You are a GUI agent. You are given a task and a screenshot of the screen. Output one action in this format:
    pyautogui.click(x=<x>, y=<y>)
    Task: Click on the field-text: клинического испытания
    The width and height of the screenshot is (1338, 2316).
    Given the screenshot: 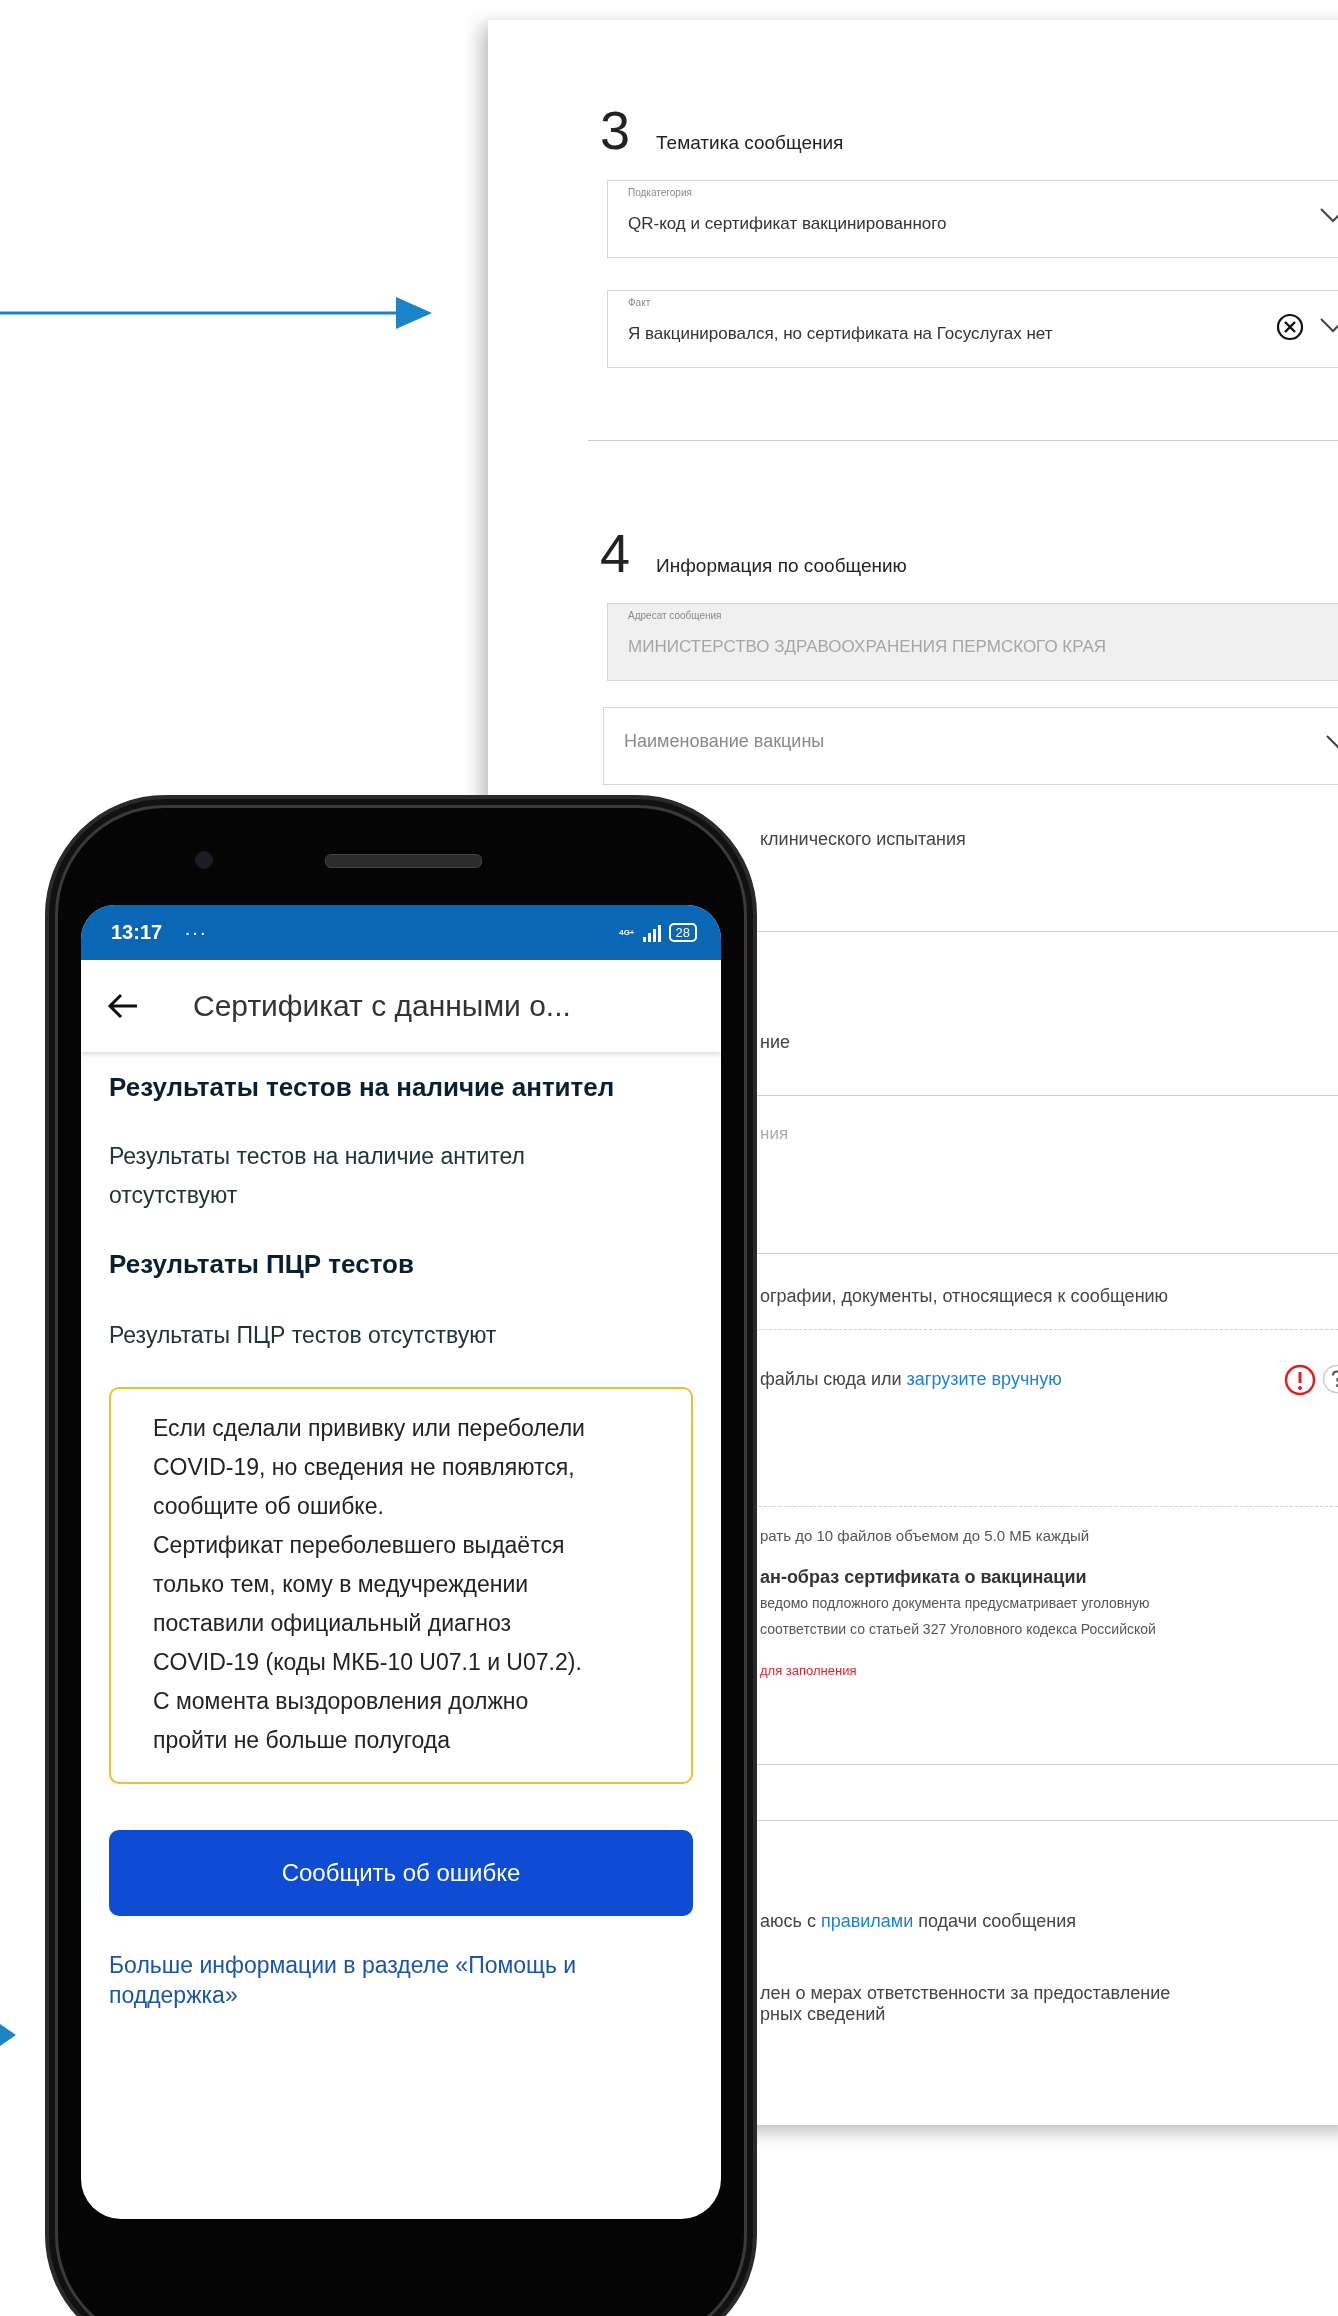 What is the action you would take?
    pyautogui.click(x=863, y=840)
    